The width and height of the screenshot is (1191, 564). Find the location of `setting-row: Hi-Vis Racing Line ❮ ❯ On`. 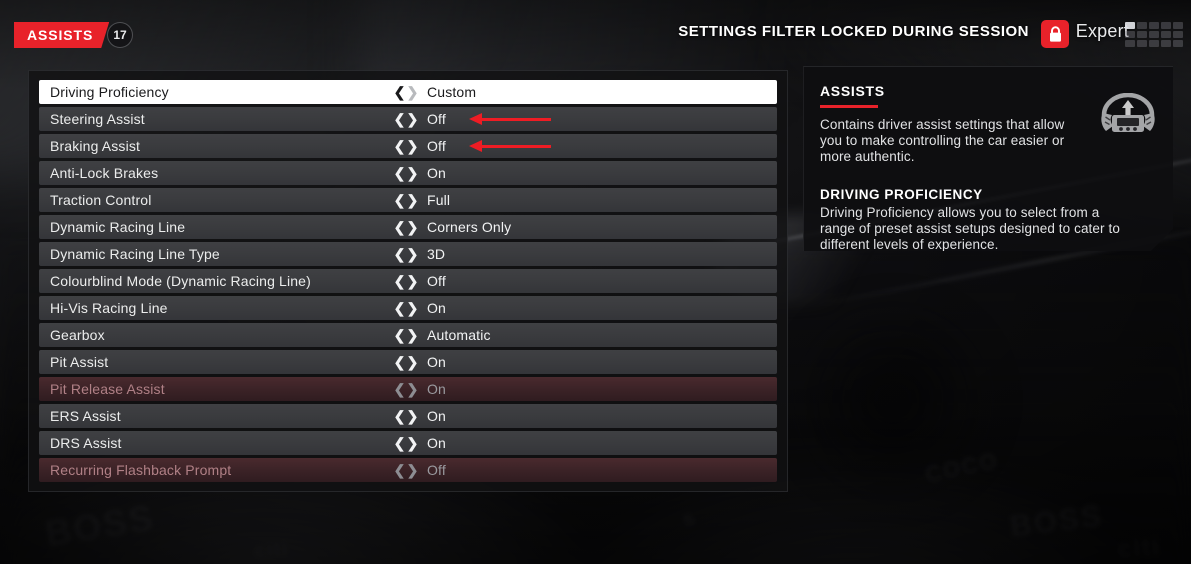

setting-row: Hi-Vis Racing Line ❮ ❯ On is located at coordinates (408, 308).